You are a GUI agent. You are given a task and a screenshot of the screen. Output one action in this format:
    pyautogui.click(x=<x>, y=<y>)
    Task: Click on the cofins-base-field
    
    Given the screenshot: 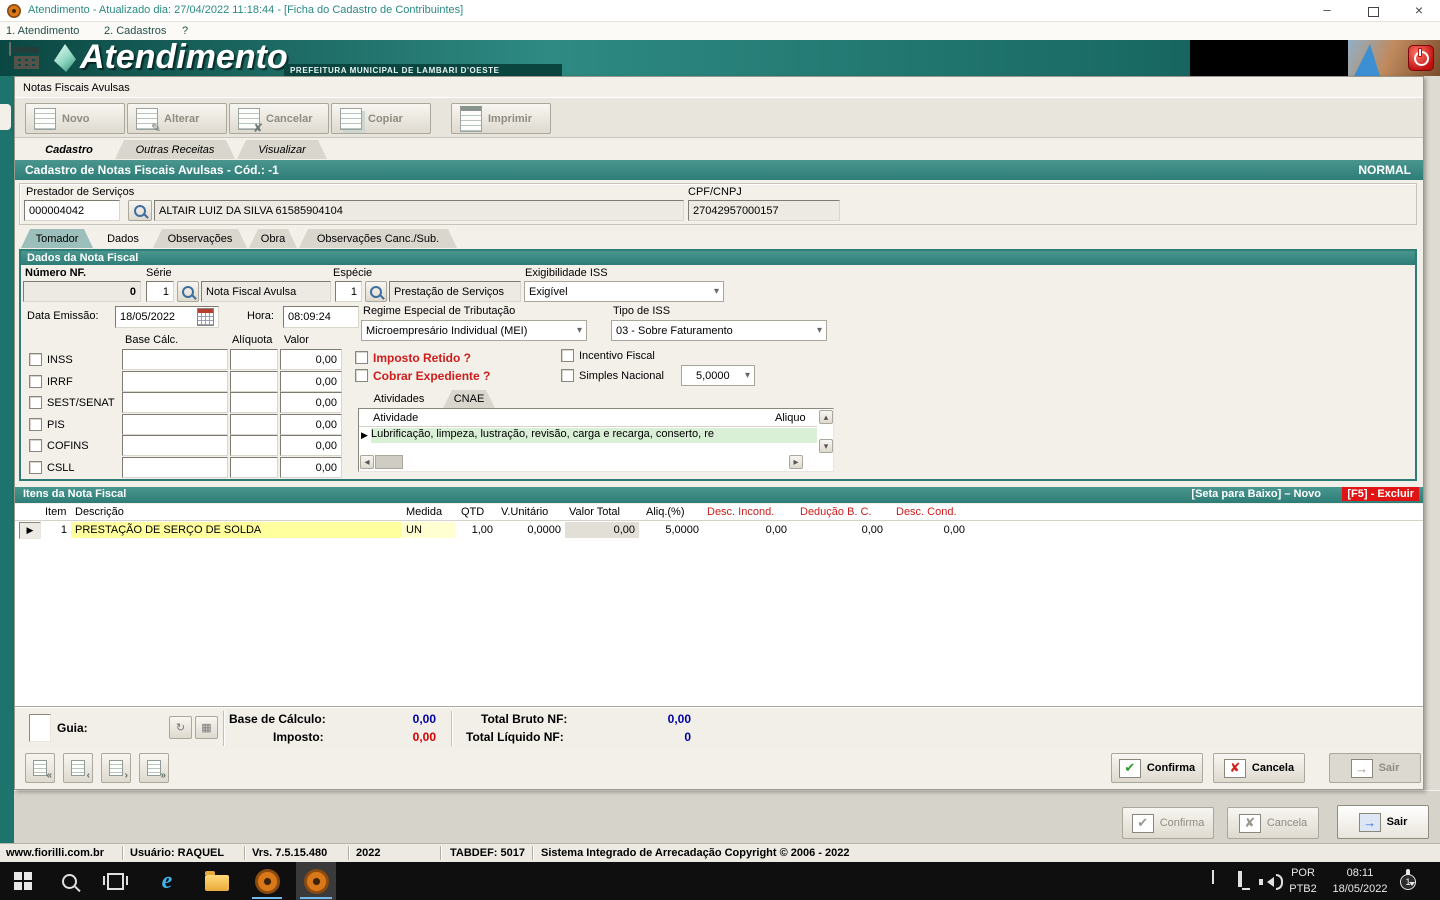 What is the action you would take?
    pyautogui.click(x=175, y=445)
    